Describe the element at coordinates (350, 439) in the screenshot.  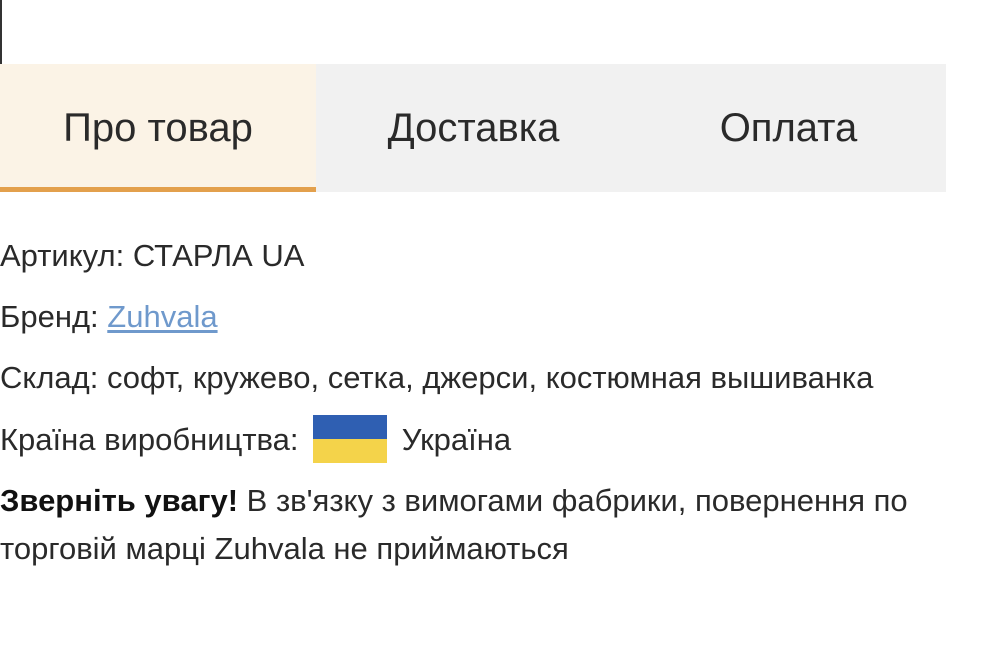
I see `ukraine-flag-icon` at that location.